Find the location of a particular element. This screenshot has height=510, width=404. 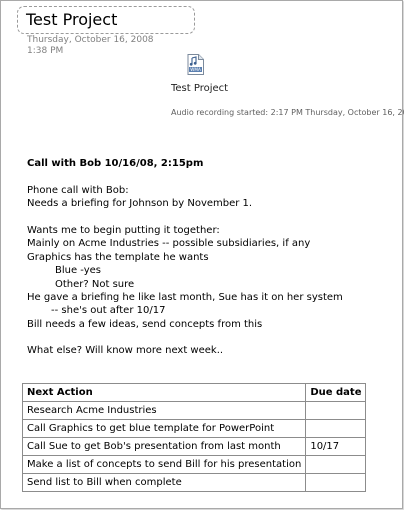

audio-title: Test Project is located at coordinates (199, 88).